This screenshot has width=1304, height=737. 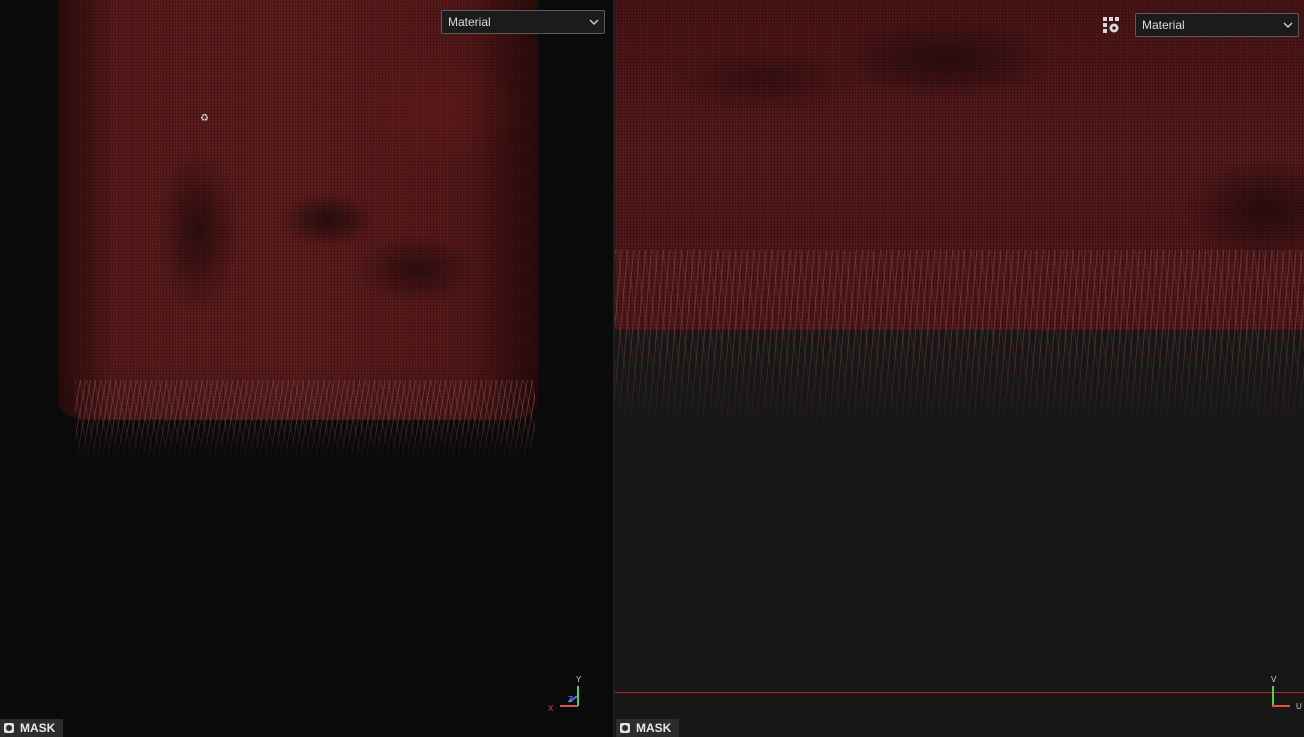 What do you see at coordinates (523, 22) in the screenshot?
I see `shading-mode-select-3d: Material` at bounding box center [523, 22].